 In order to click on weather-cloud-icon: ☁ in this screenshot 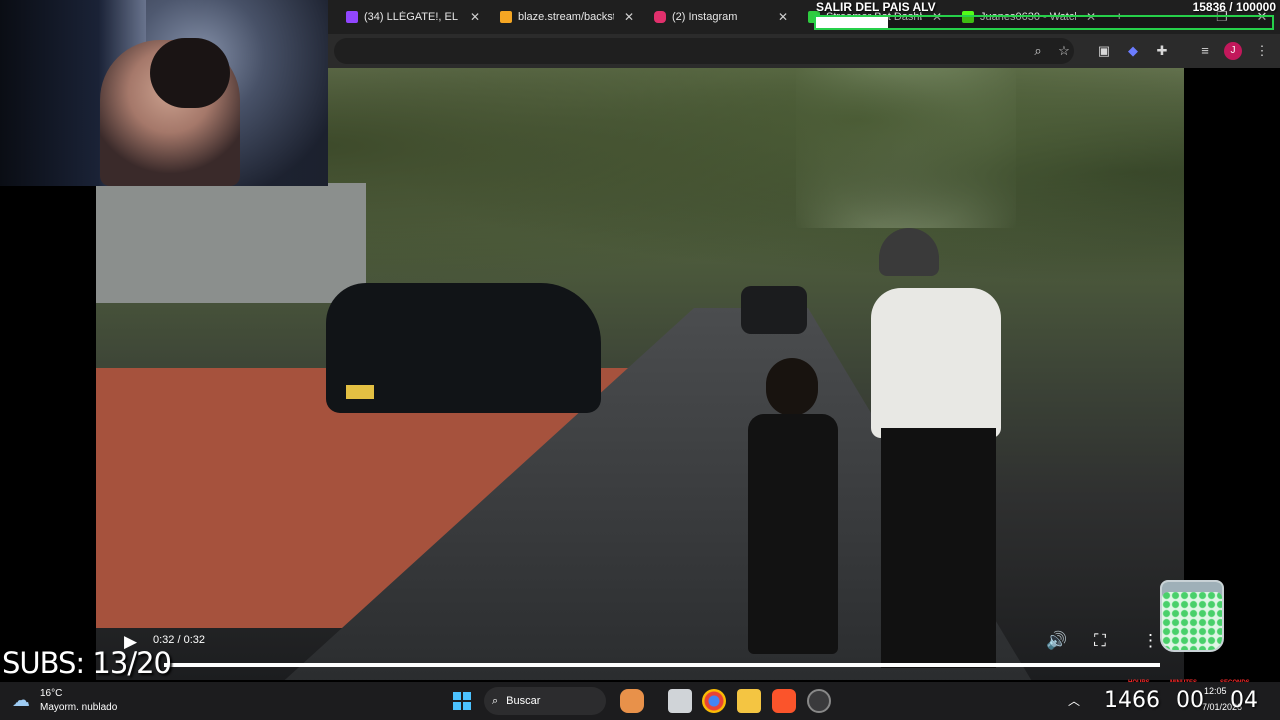, I will do `click(23, 701)`.